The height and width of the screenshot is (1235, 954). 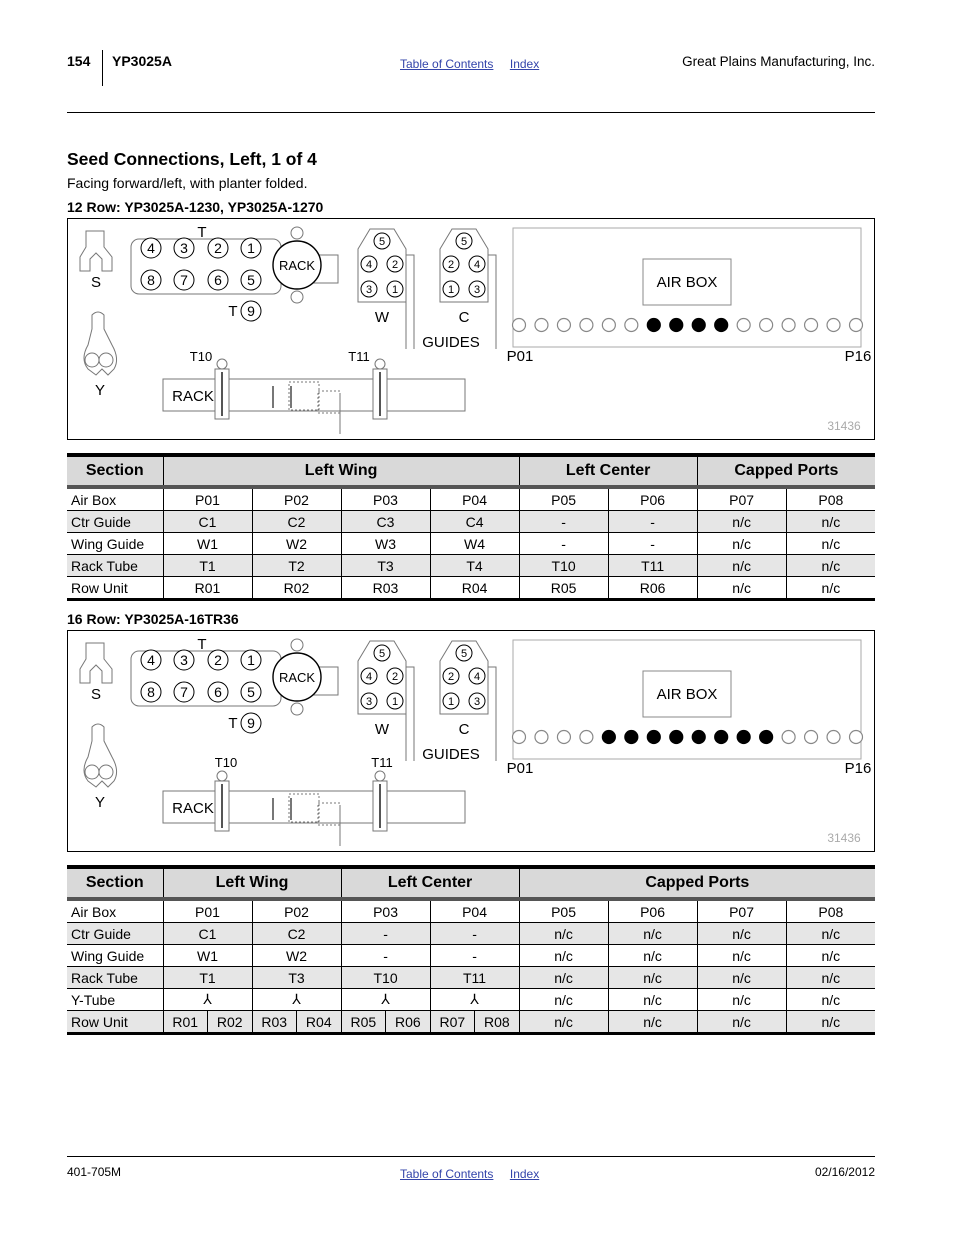 I want to click on table-row: Air Box P01 P02 P03 P04 P05 P06 P07 P08, so click(x=471, y=911).